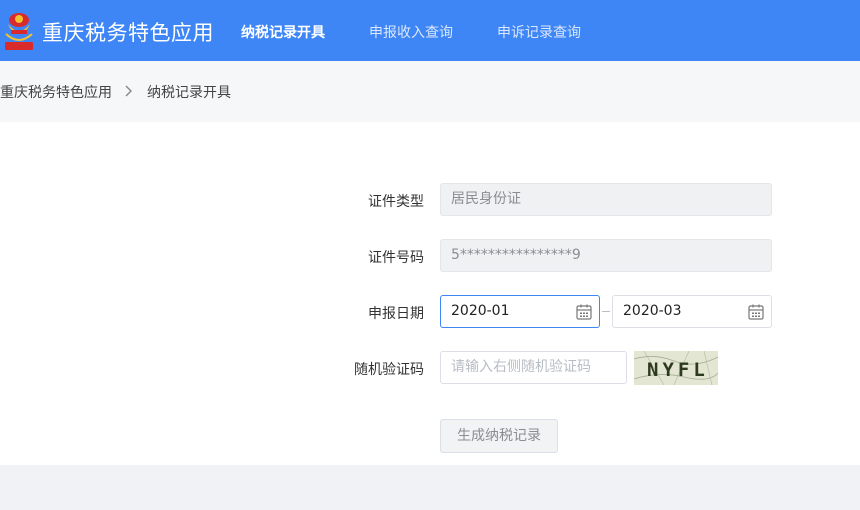  Describe the element at coordinates (411, 32) in the screenshot. I see `nav-income-query: 申报收入查询` at that location.